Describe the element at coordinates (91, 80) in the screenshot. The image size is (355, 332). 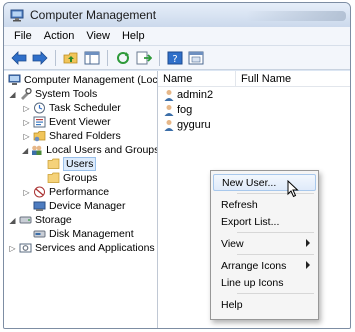
I see `tree-label-root: Computer Management (Local` at that location.